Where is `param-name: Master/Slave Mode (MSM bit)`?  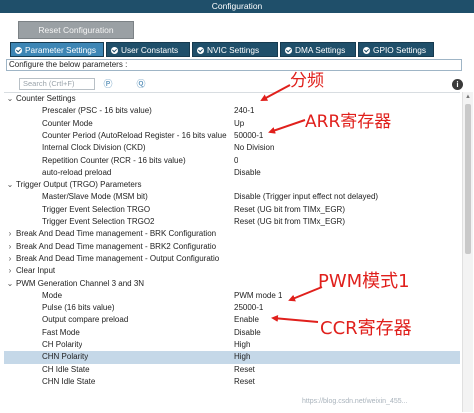 param-name: Master/Slave Mode (MSM bit) is located at coordinates (95, 197).